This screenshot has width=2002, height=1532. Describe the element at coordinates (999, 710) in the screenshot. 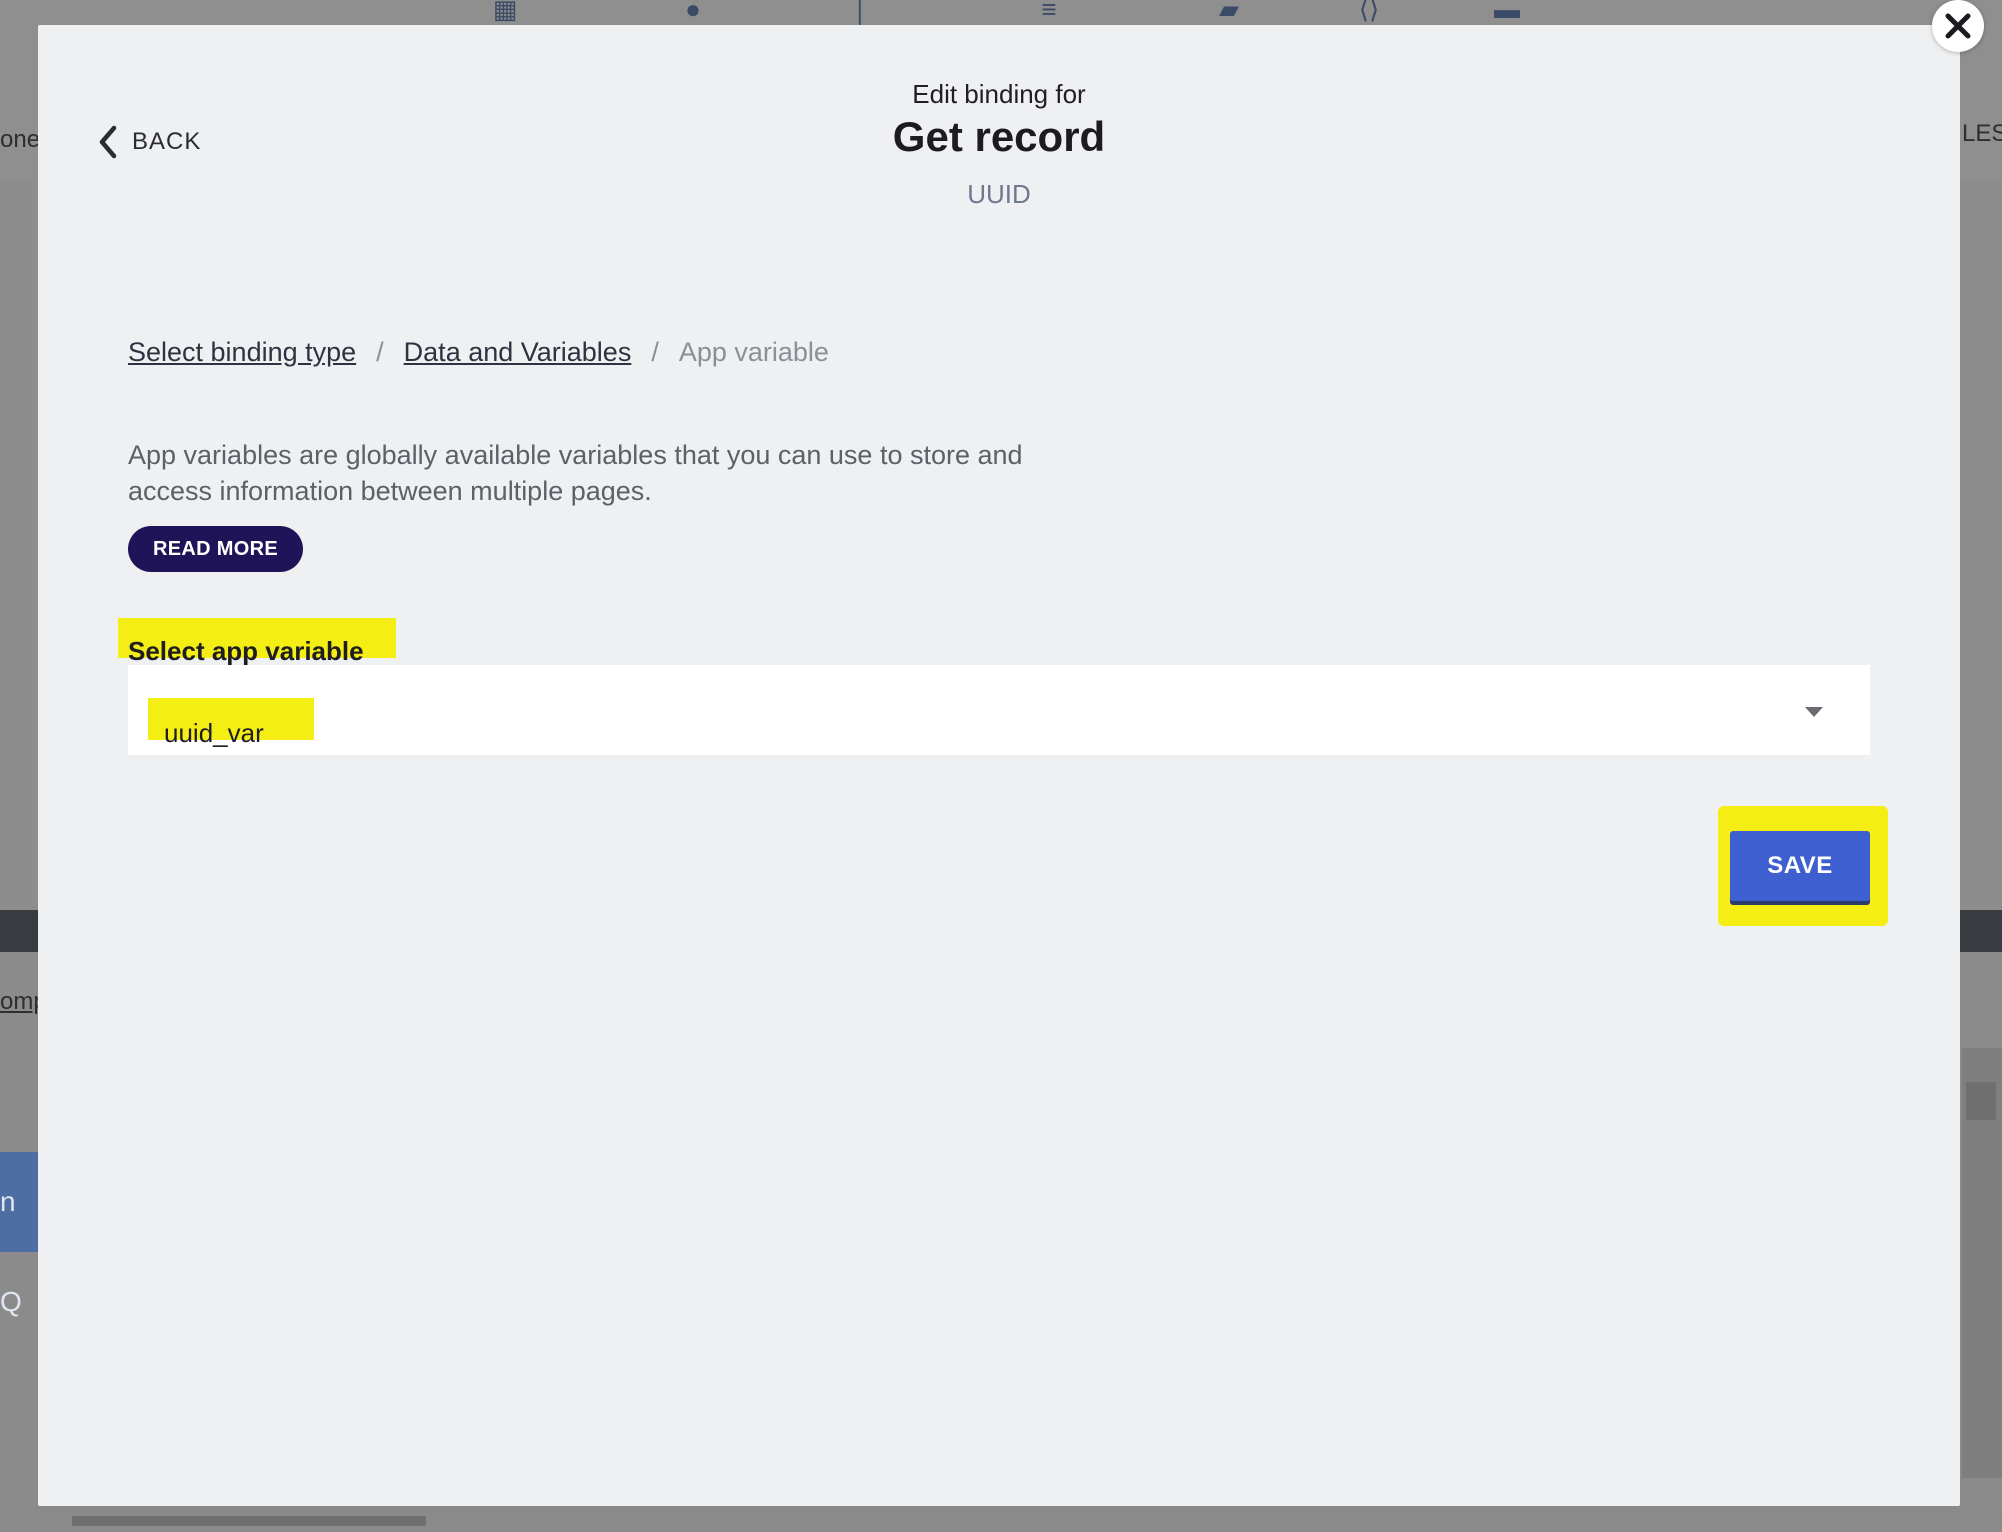

I see `app-variable-select` at that location.